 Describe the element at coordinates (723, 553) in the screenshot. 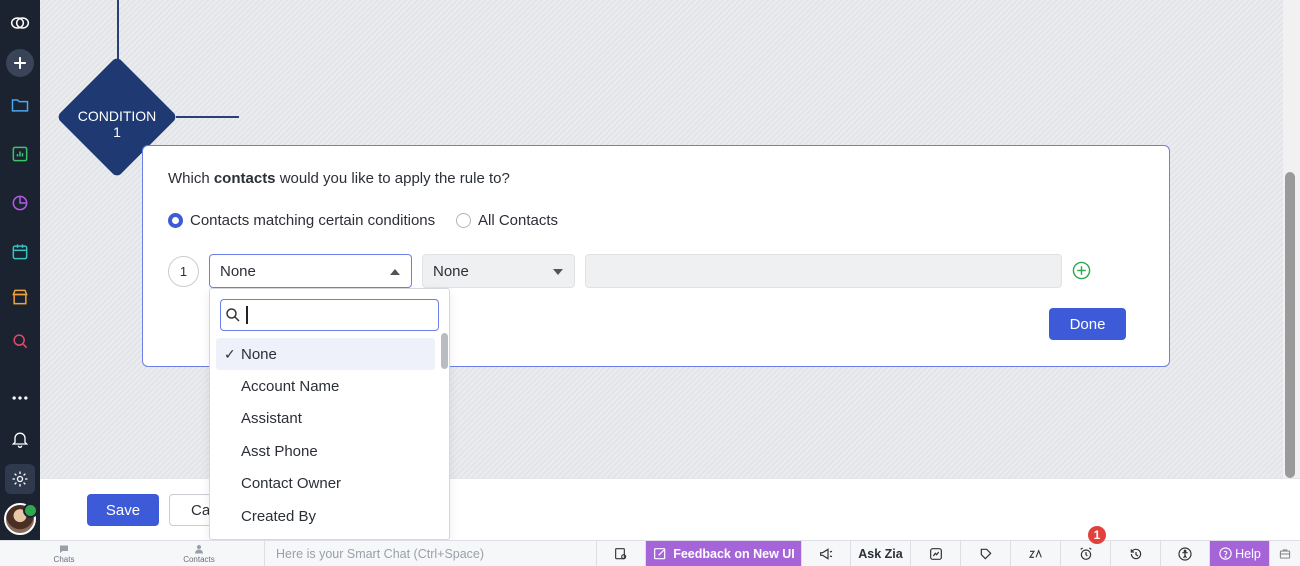

I see `feedback-button: Feedback on New UI` at that location.